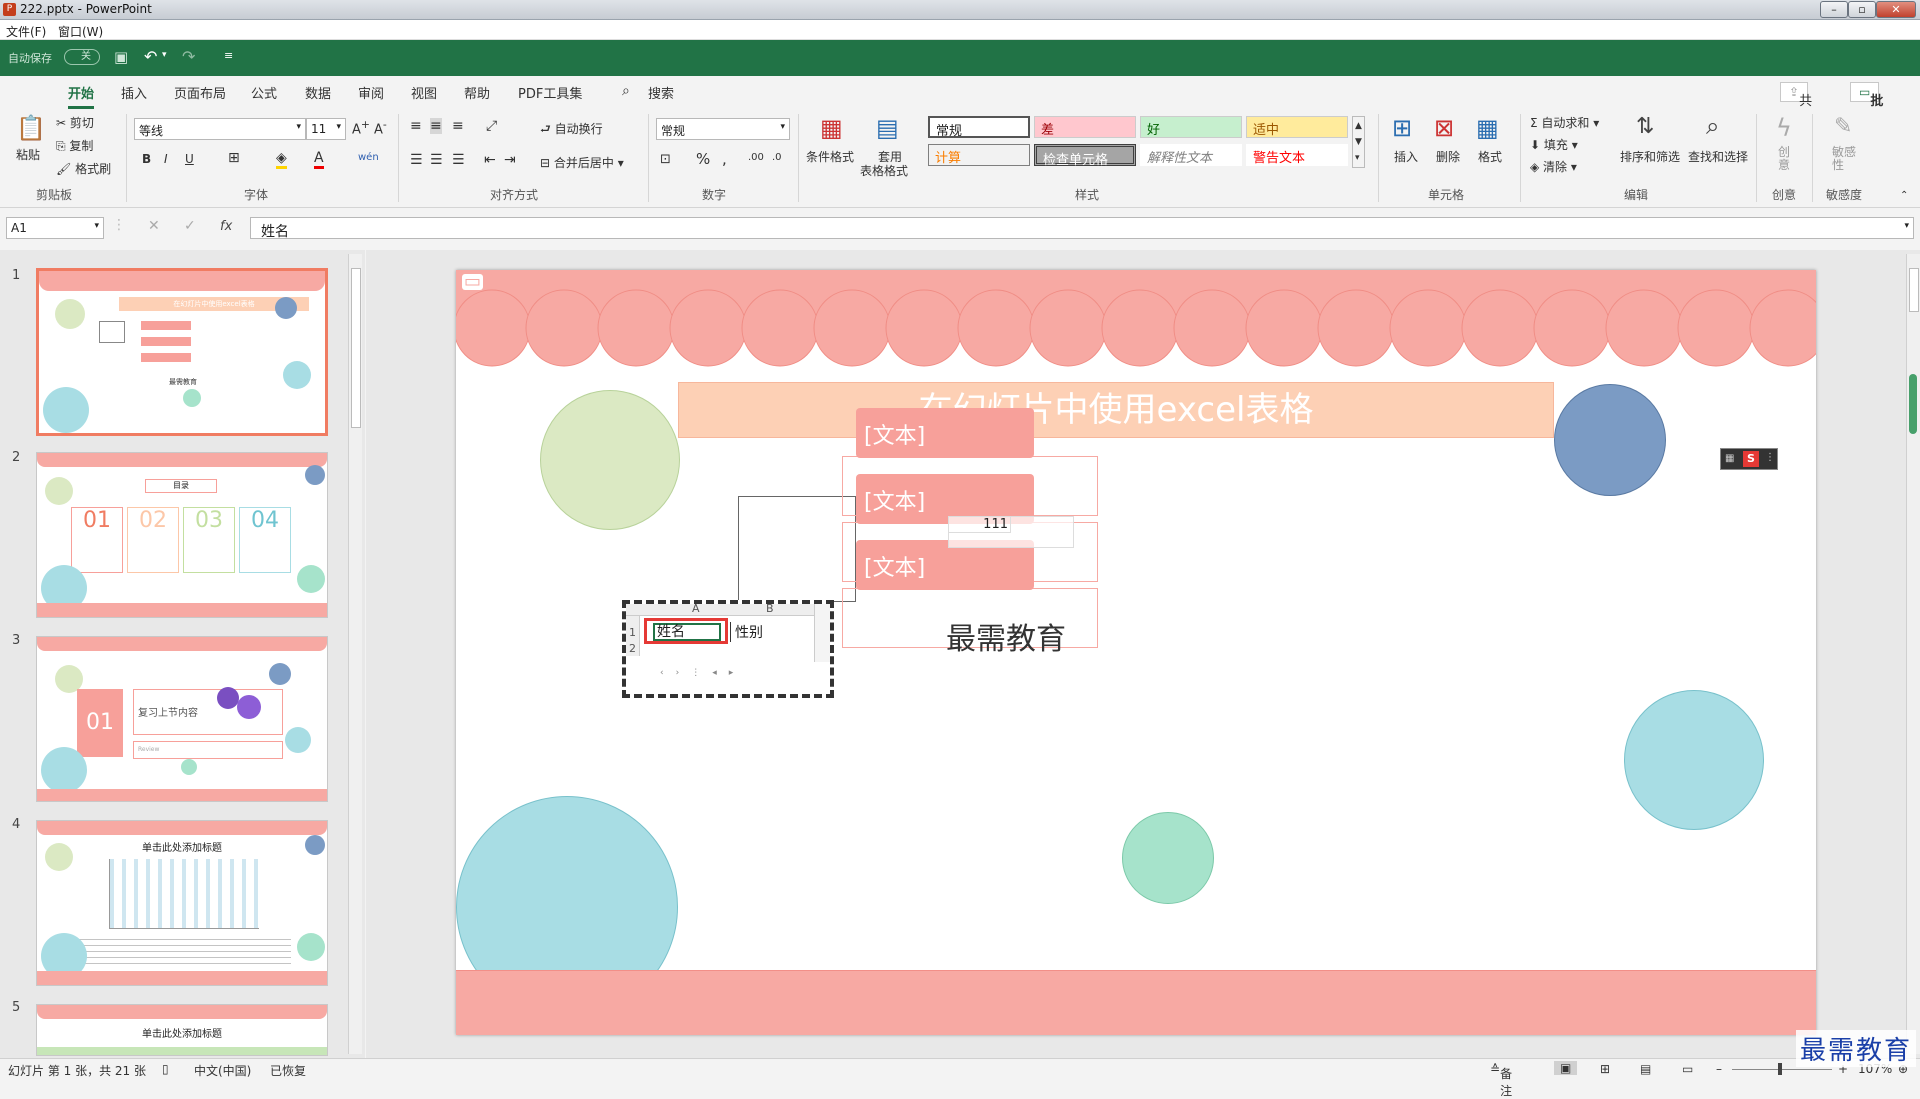  I want to click on minimize-button: –, so click(1834, 9).